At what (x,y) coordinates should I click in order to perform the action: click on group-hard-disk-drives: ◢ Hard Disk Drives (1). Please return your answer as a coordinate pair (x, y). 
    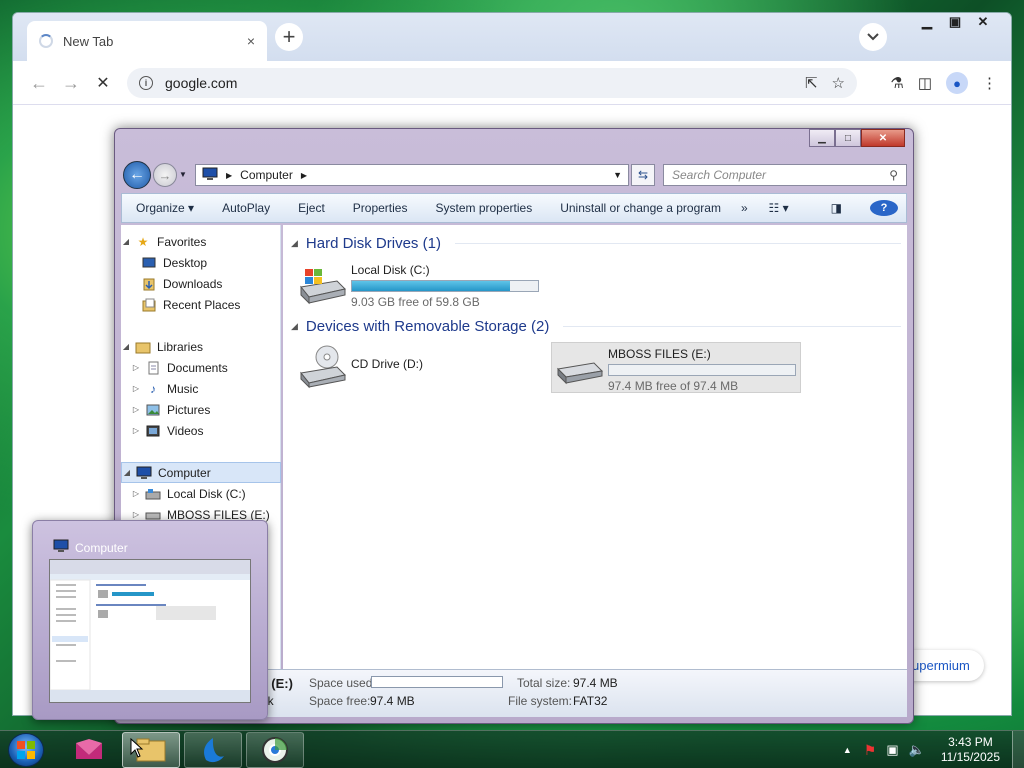
    Looking at the image, I should click on (596, 243).